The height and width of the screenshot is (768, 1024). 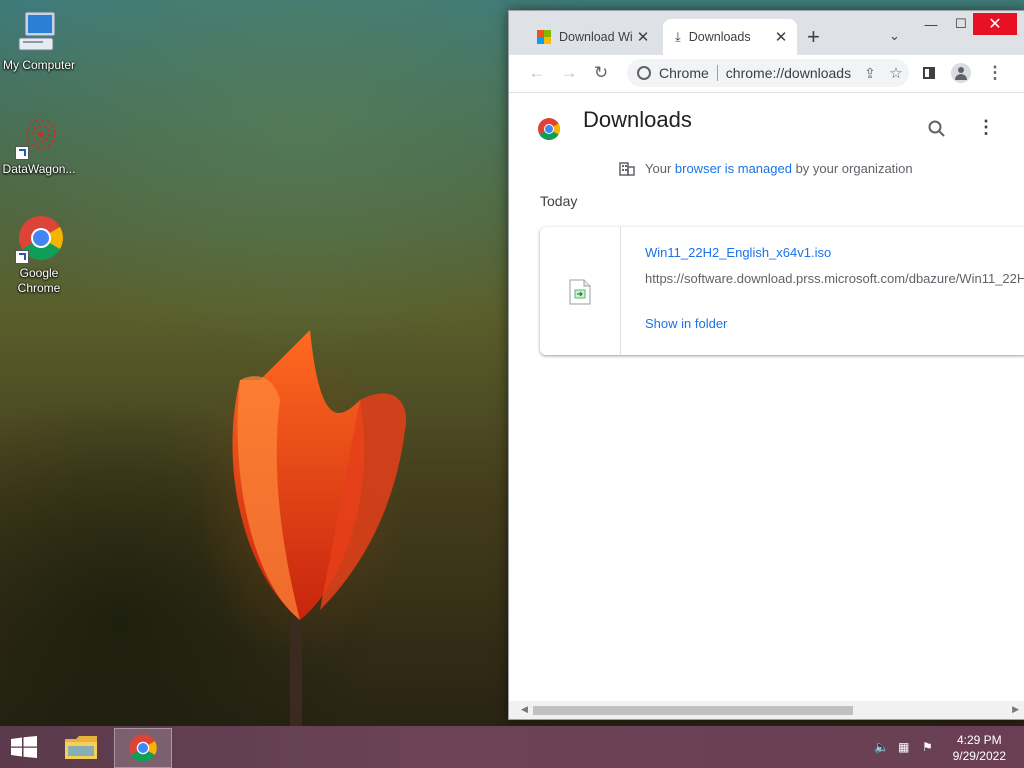 What do you see at coordinates (569, 73) in the screenshot?
I see `forward-button: →` at bounding box center [569, 73].